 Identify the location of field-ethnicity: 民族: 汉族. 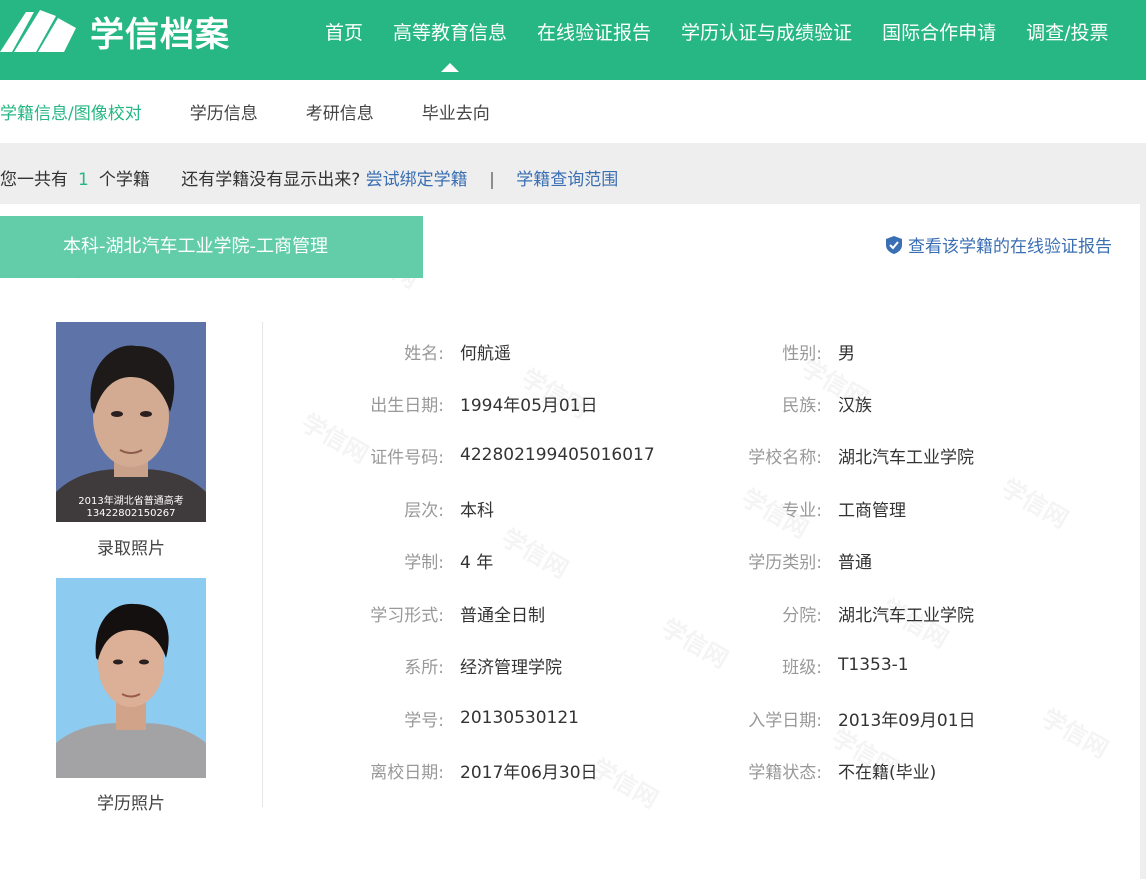
(787, 403).